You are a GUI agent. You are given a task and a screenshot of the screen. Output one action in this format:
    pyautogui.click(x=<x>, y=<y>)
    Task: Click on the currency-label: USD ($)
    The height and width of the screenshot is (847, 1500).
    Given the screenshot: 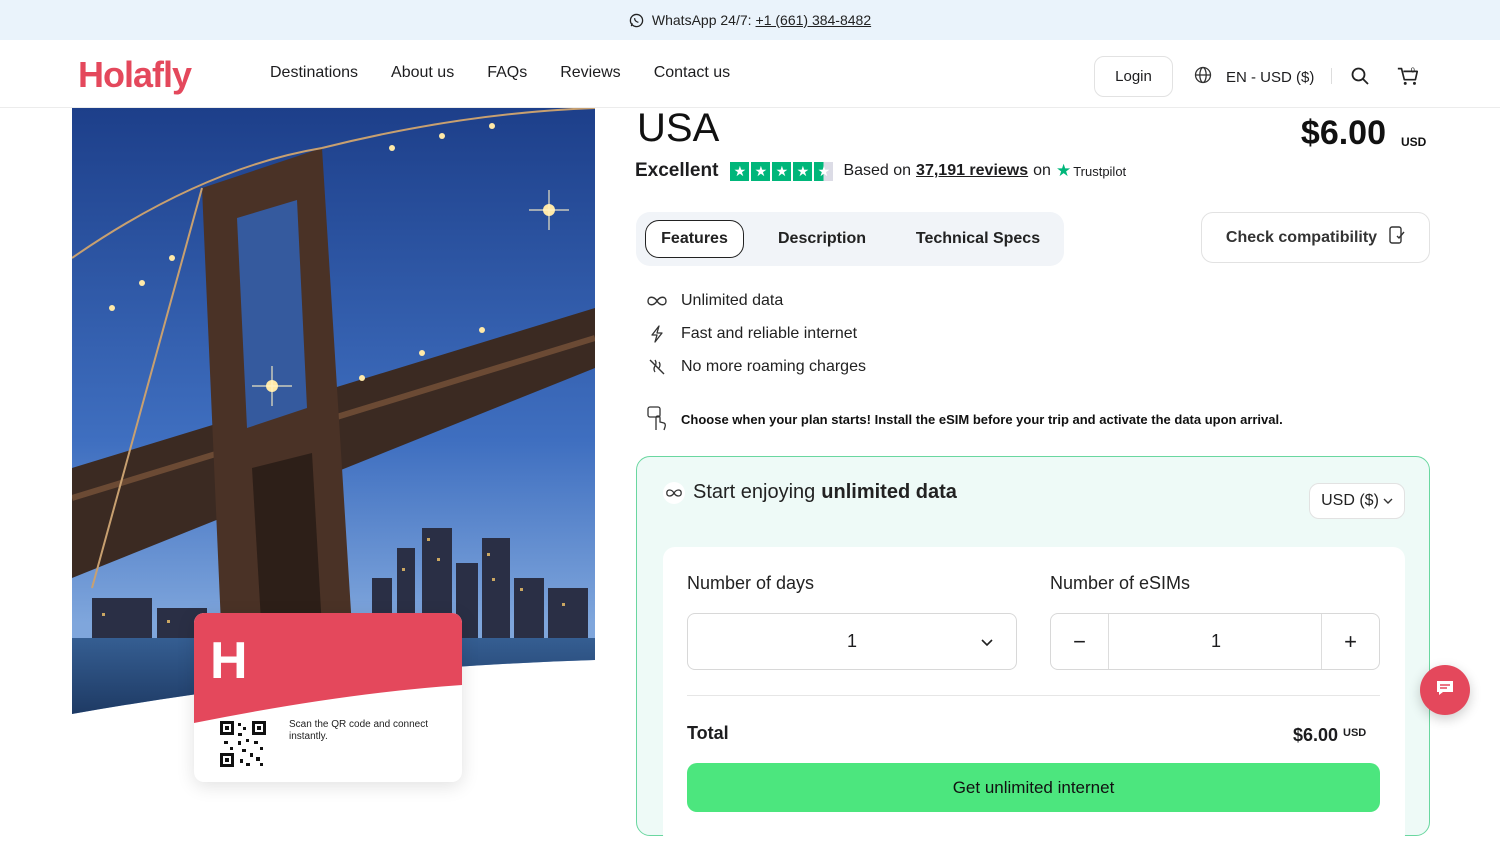 What is the action you would take?
    pyautogui.click(x=1350, y=500)
    